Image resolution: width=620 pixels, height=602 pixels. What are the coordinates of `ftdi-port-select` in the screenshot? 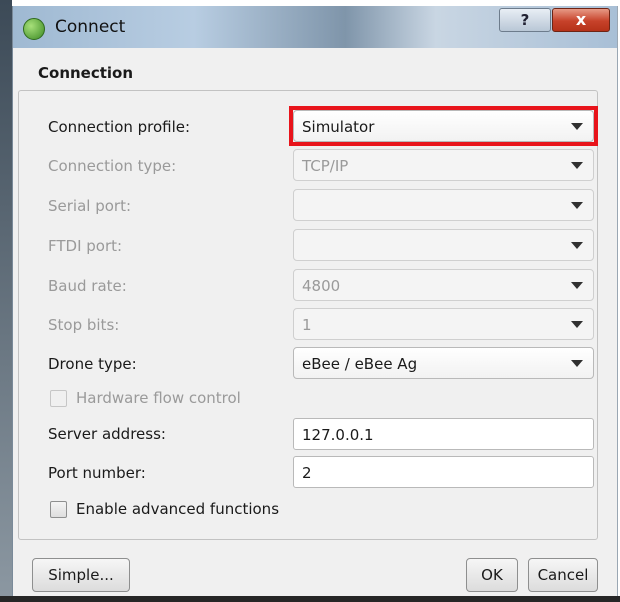 It's located at (443, 245).